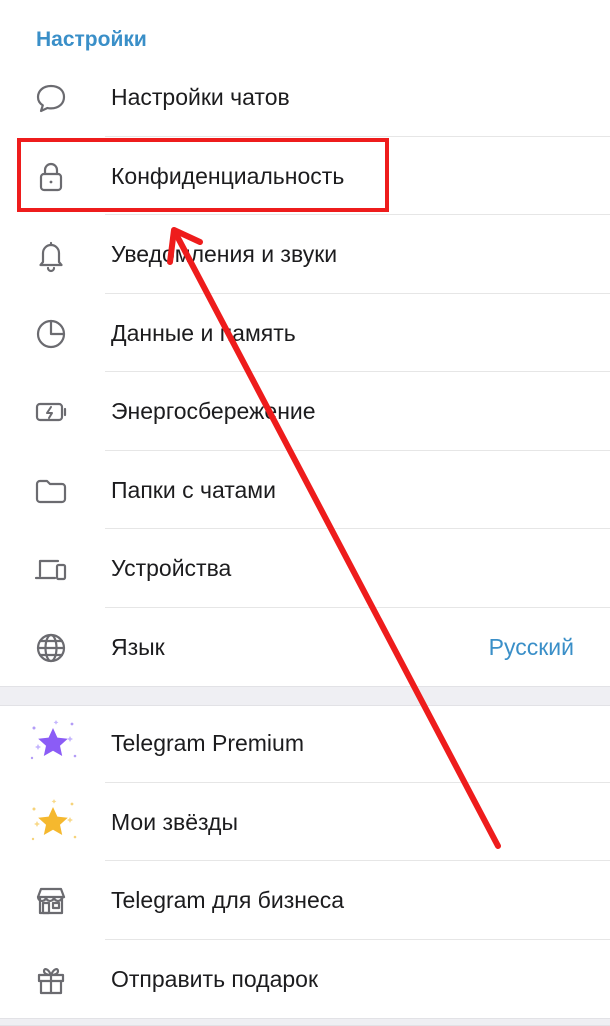 This screenshot has height=1026, width=610. I want to click on settings-item-label: Язык, so click(138, 647).